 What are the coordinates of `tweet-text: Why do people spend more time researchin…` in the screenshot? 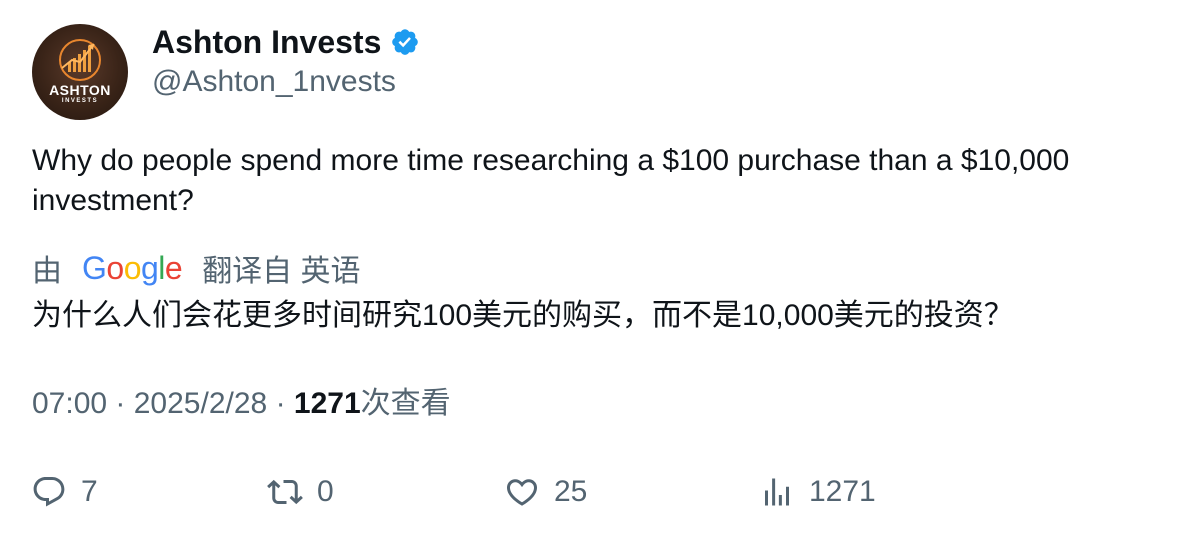 It's located at (551, 180).